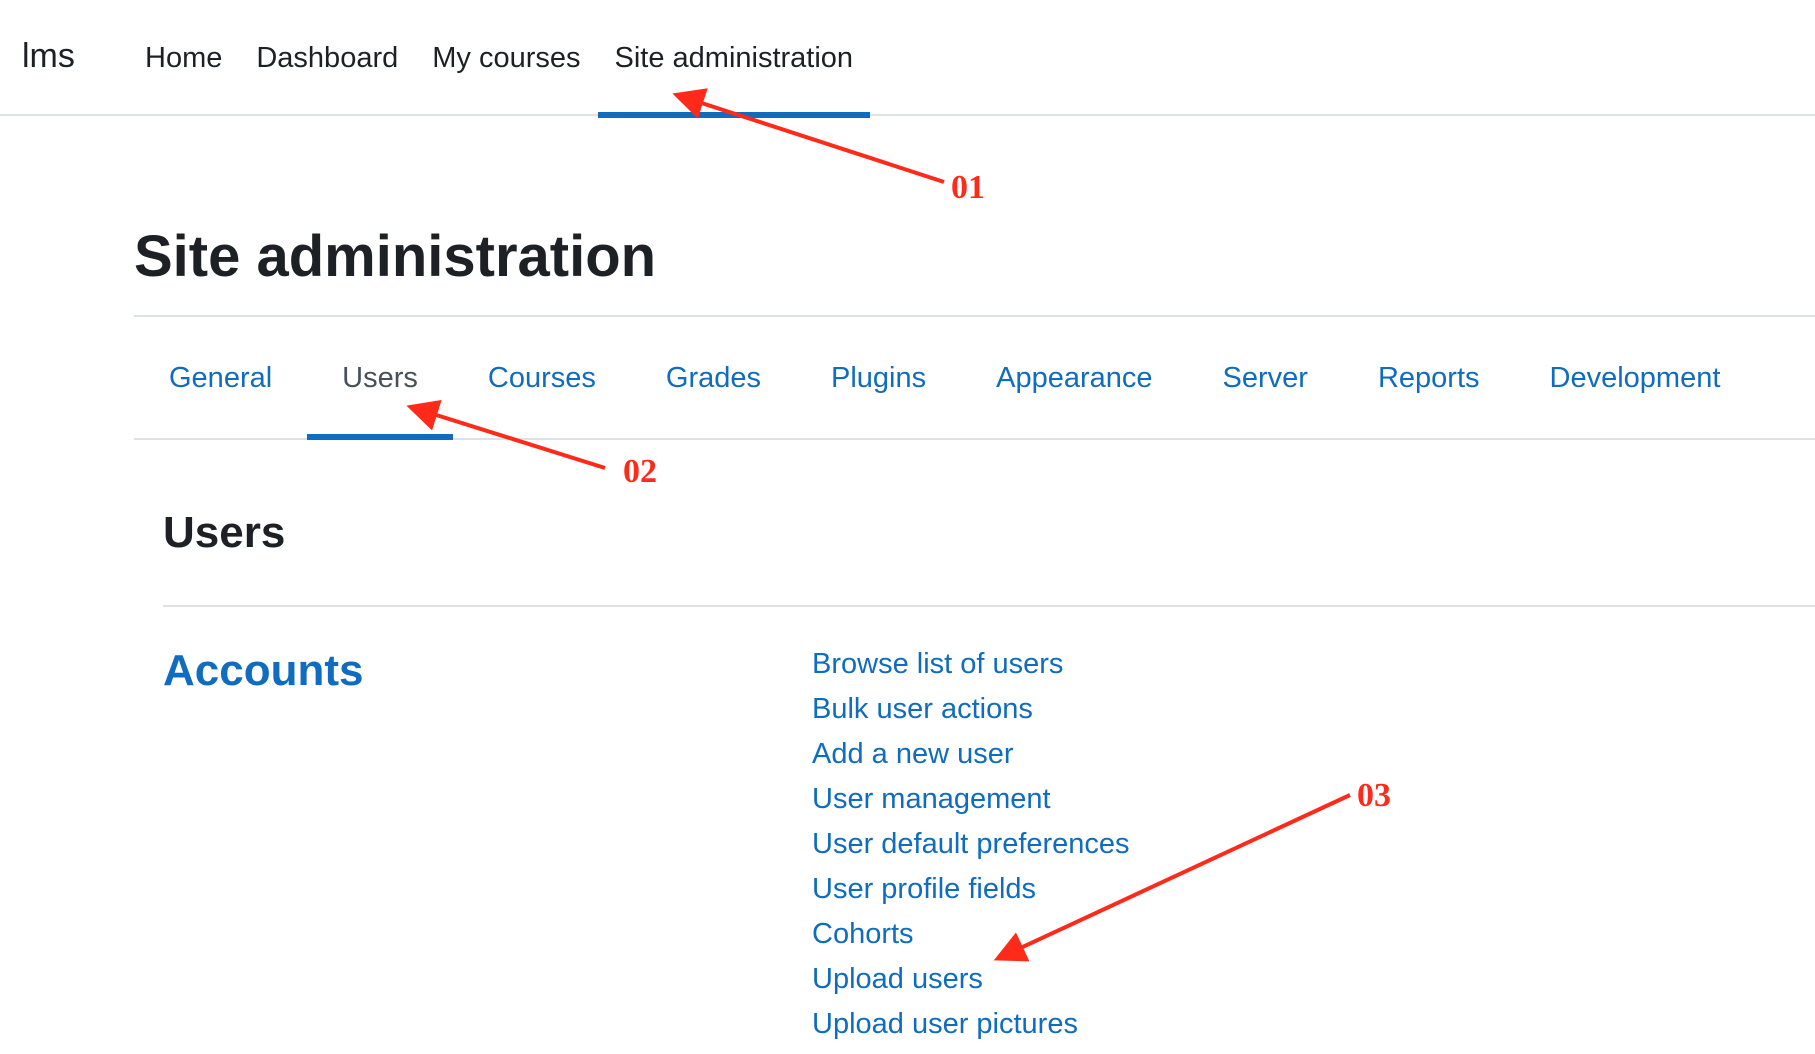  Describe the element at coordinates (220, 378) in the screenshot. I see `tab-general: General` at that location.